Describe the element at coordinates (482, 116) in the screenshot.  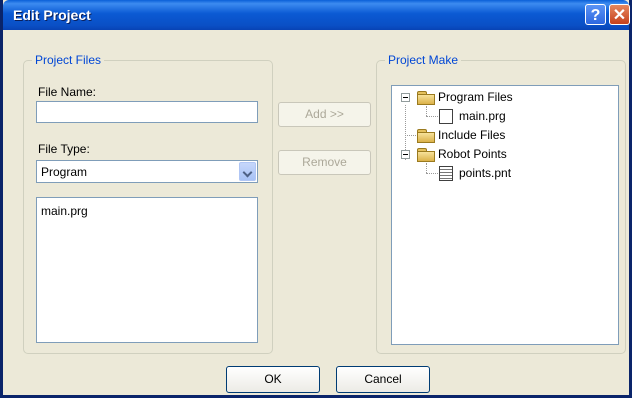
I see `tree-node-main-prg: main.prg` at that location.